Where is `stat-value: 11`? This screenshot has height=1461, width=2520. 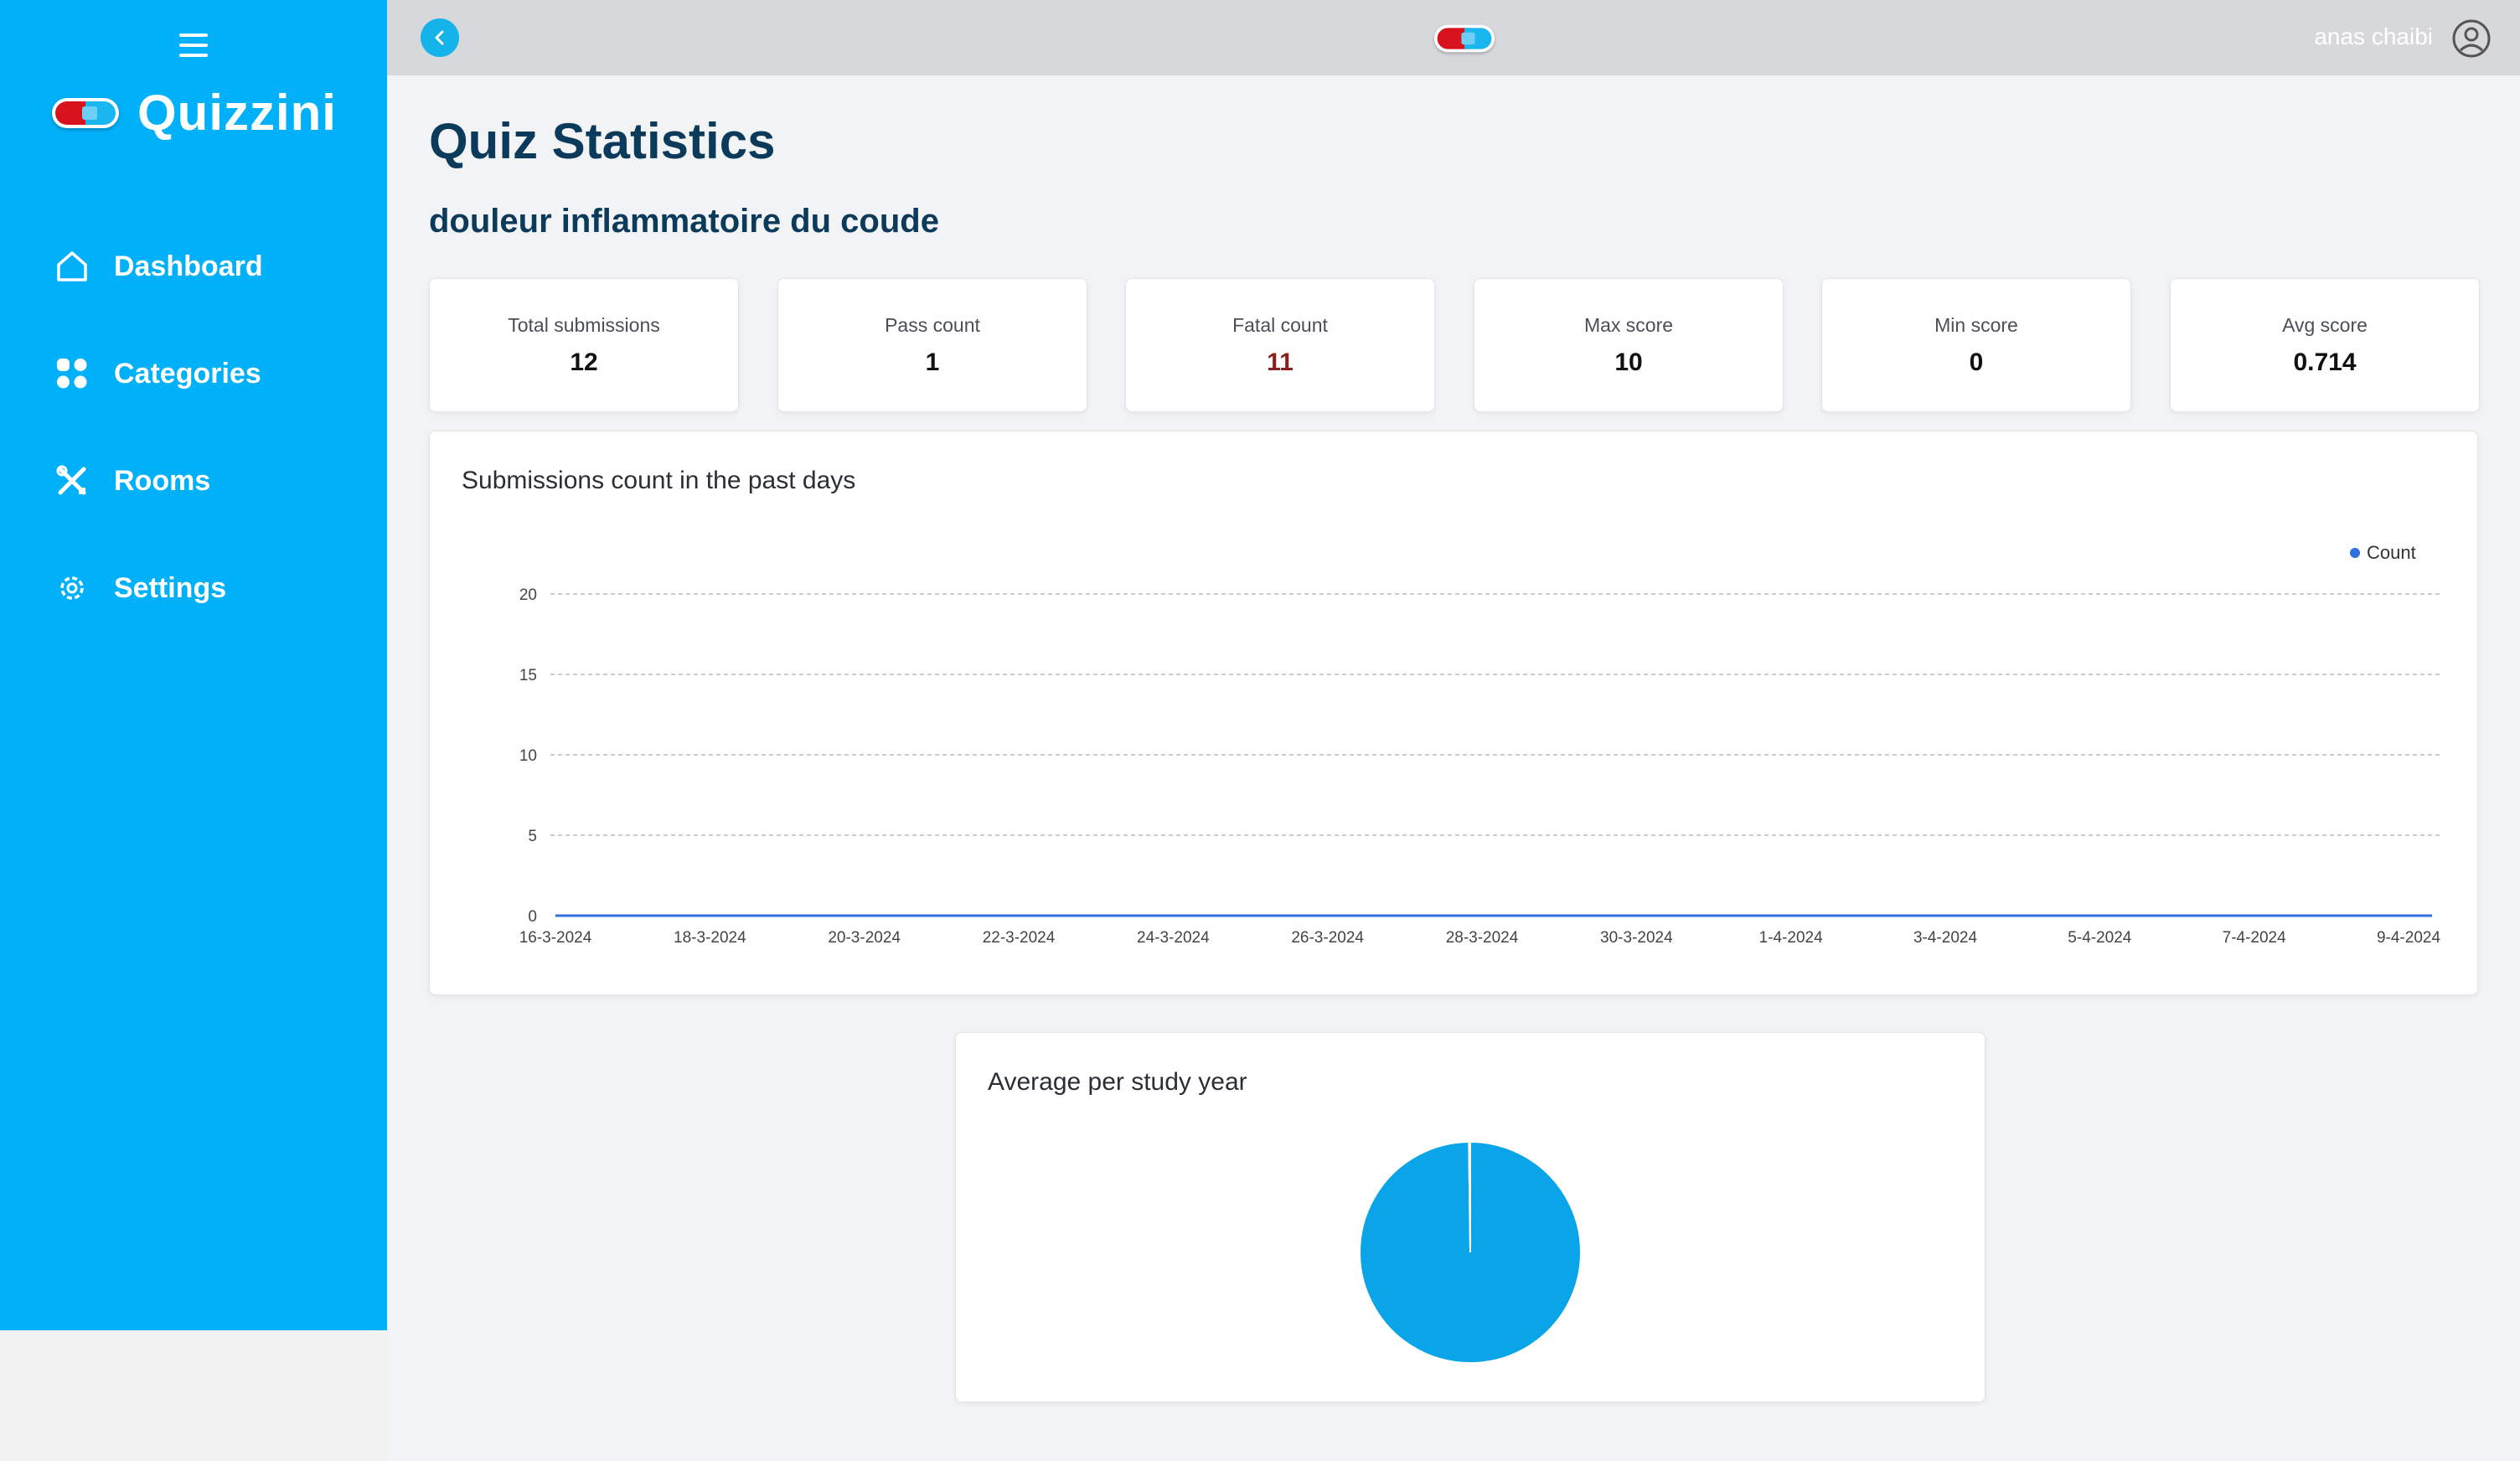
stat-value: 11 is located at coordinates (1280, 362).